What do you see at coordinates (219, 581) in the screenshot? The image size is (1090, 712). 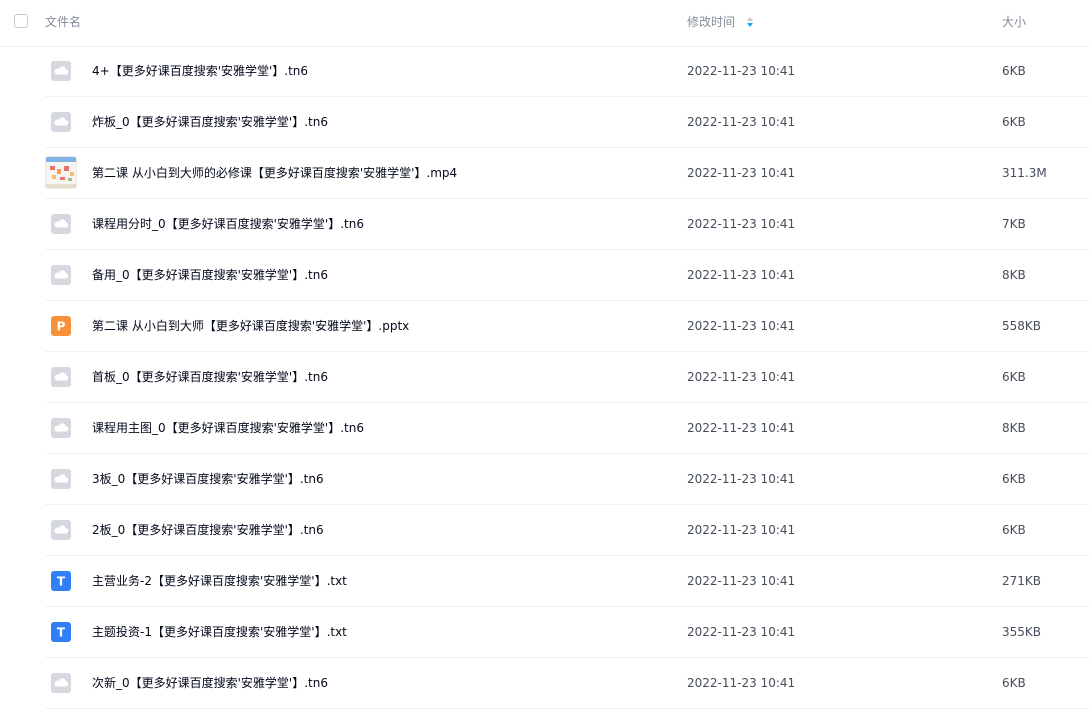 I see `file-name: 主营业务-2【更多好课百度搜索'安雅学堂'】.txt` at bounding box center [219, 581].